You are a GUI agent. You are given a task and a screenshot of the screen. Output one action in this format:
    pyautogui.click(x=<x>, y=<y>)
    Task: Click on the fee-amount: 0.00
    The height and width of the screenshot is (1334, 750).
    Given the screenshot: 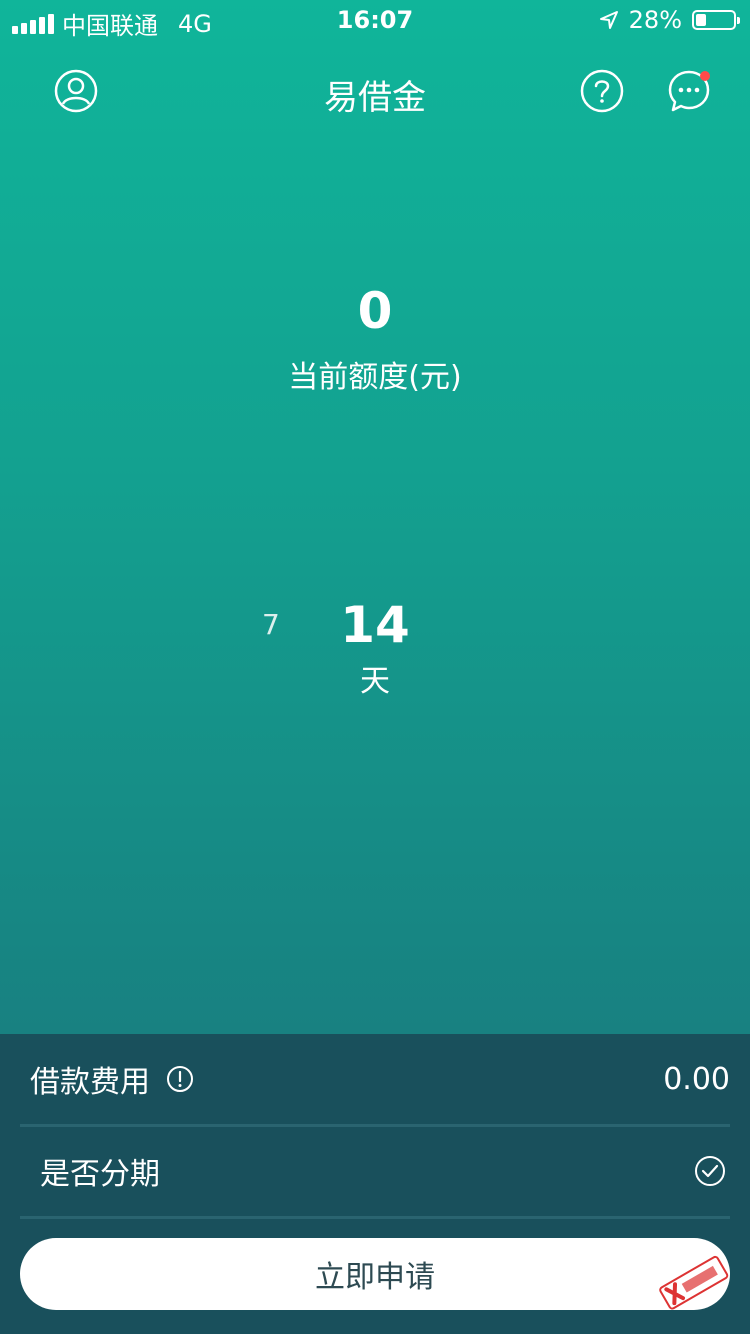 What is the action you would take?
    pyautogui.click(x=696, y=1079)
    